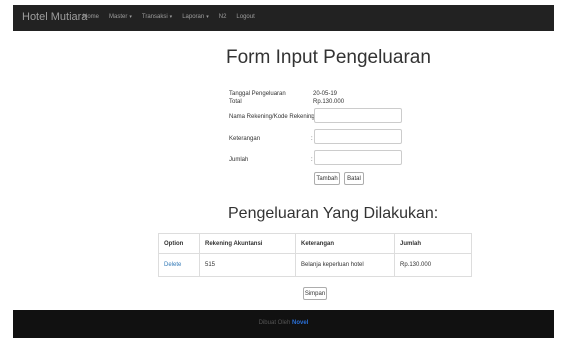 Image resolution: width=563 pixels, height=338 pixels. I want to click on nav-item-transaksi: Transaksi ▾, so click(157, 17).